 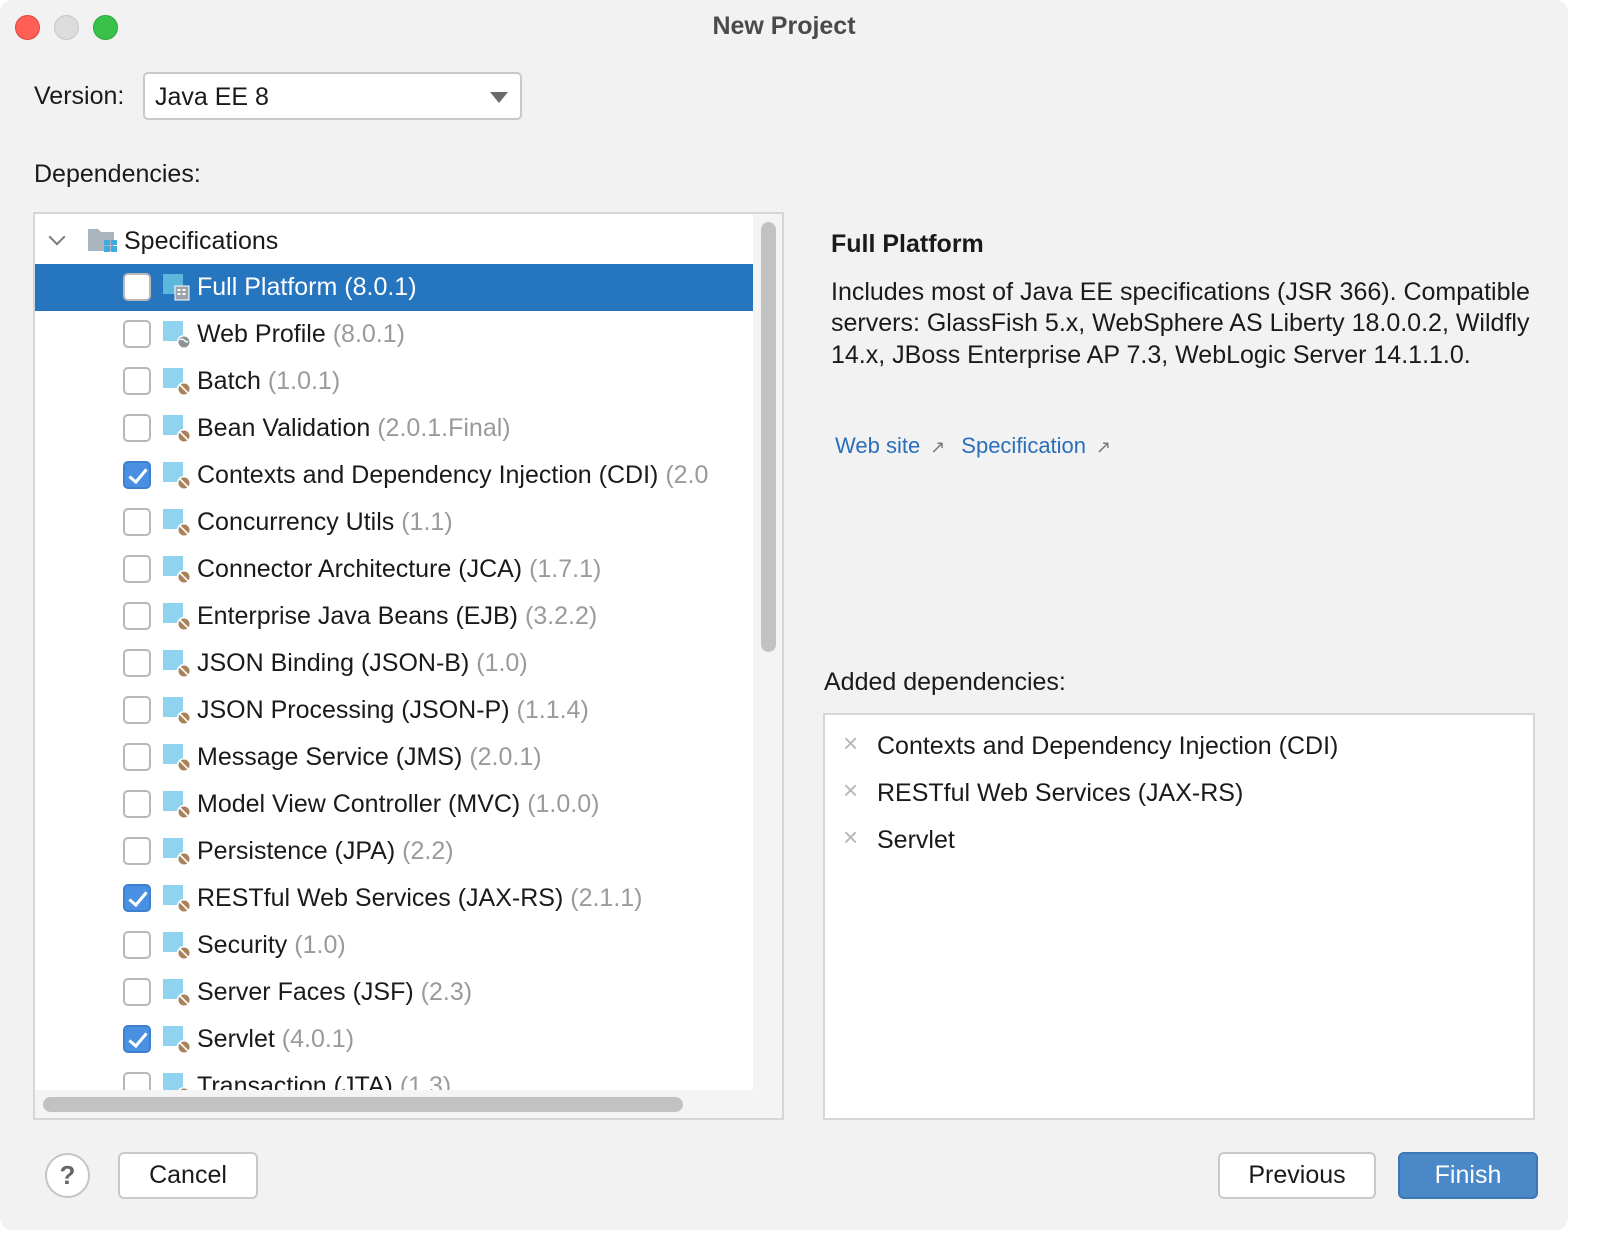 I want to click on tree-item: Concurrency Utils (1.1), so click(x=395, y=522).